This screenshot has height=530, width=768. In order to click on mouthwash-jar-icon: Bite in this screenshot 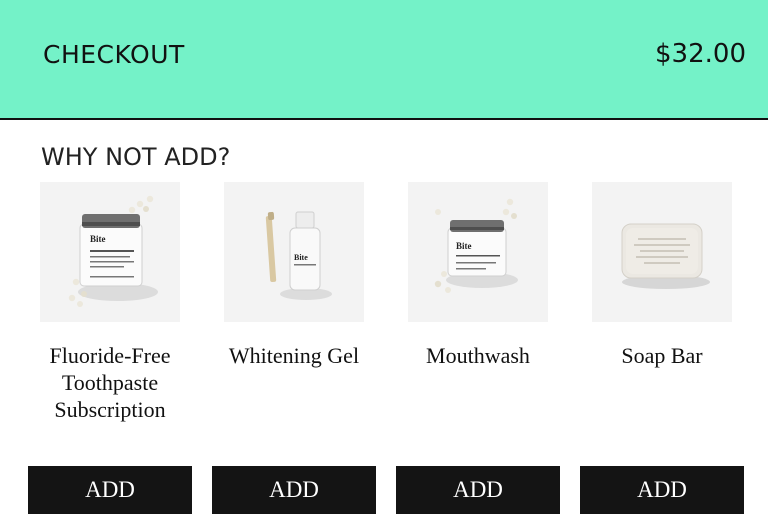, I will do `click(478, 252)`.